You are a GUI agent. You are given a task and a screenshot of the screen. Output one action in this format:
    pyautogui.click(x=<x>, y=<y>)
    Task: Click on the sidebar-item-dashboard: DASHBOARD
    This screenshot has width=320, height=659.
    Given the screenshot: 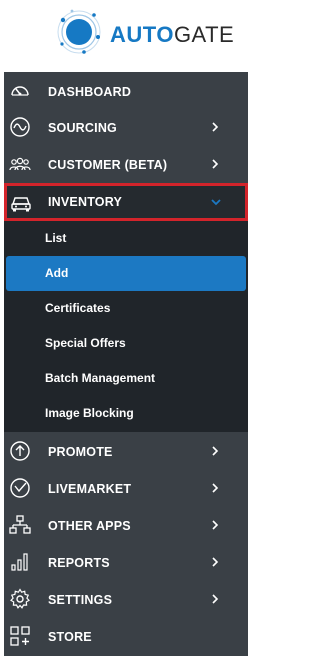 What is the action you would take?
    pyautogui.click(x=126, y=91)
    